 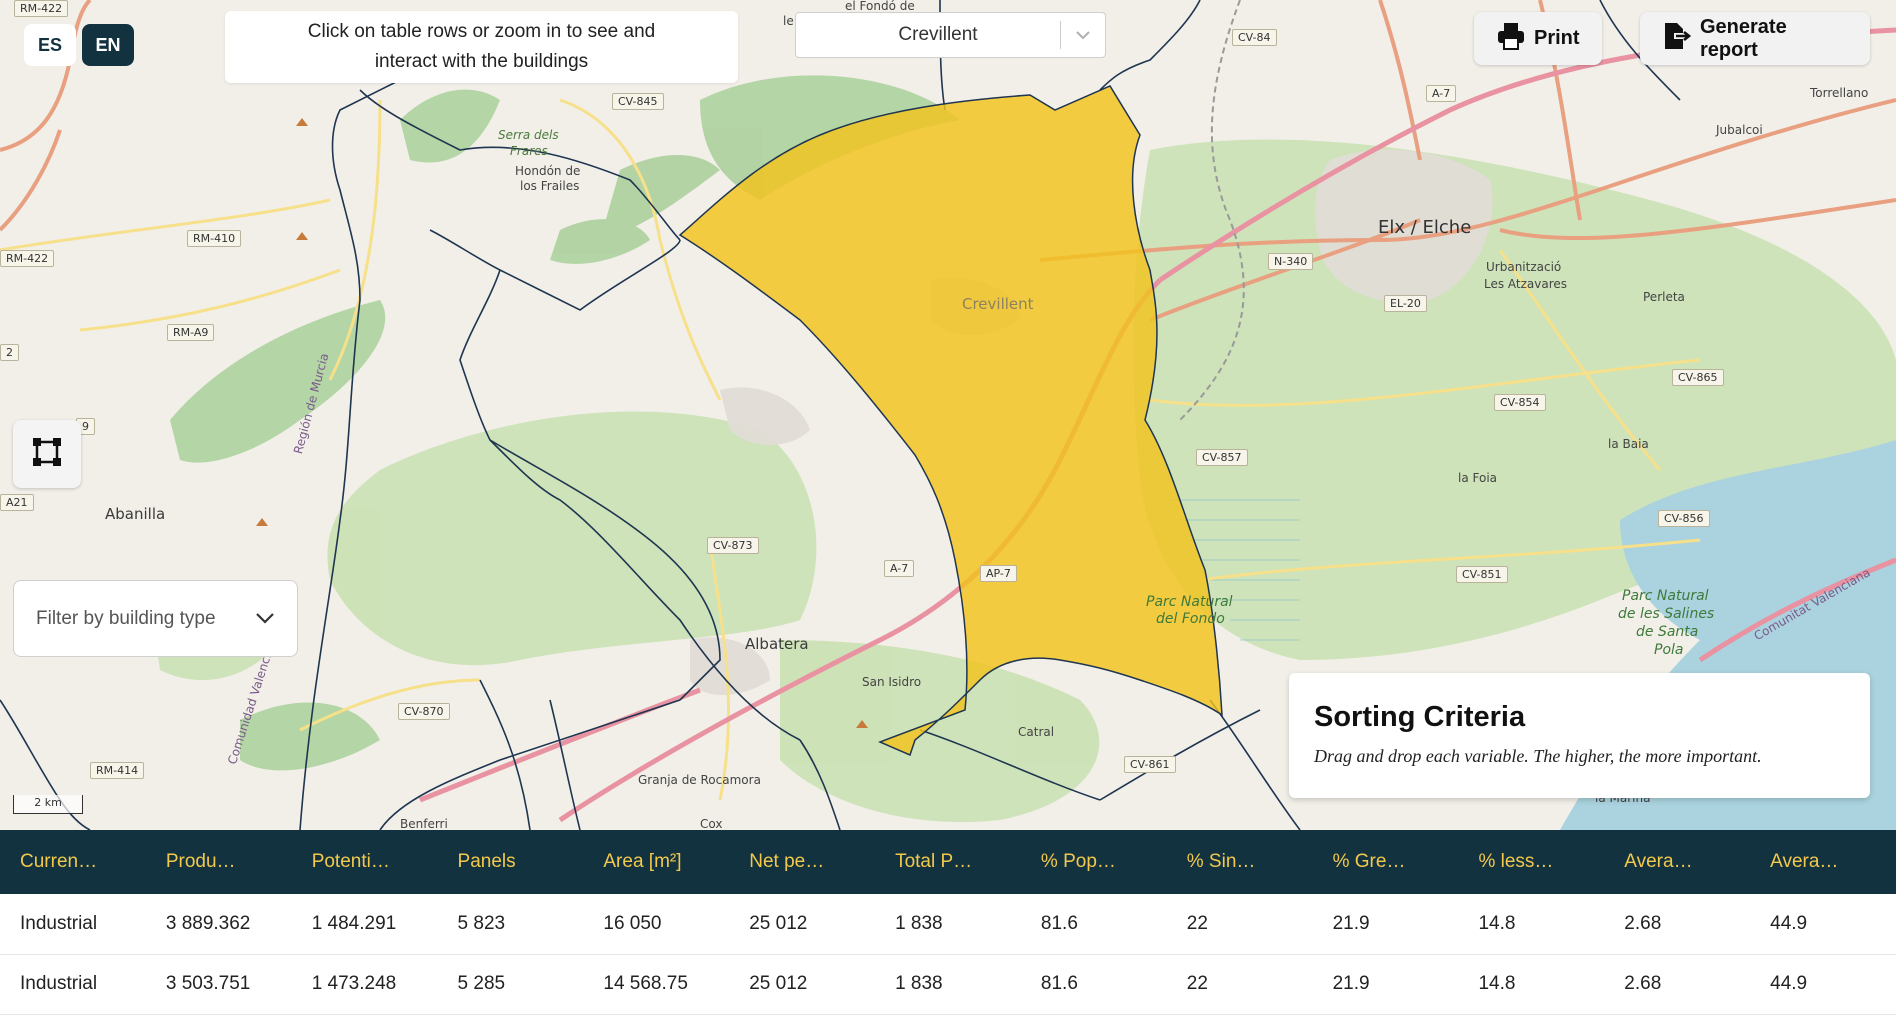 I want to click on road-shield: RM-A9, so click(x=191, y=332).